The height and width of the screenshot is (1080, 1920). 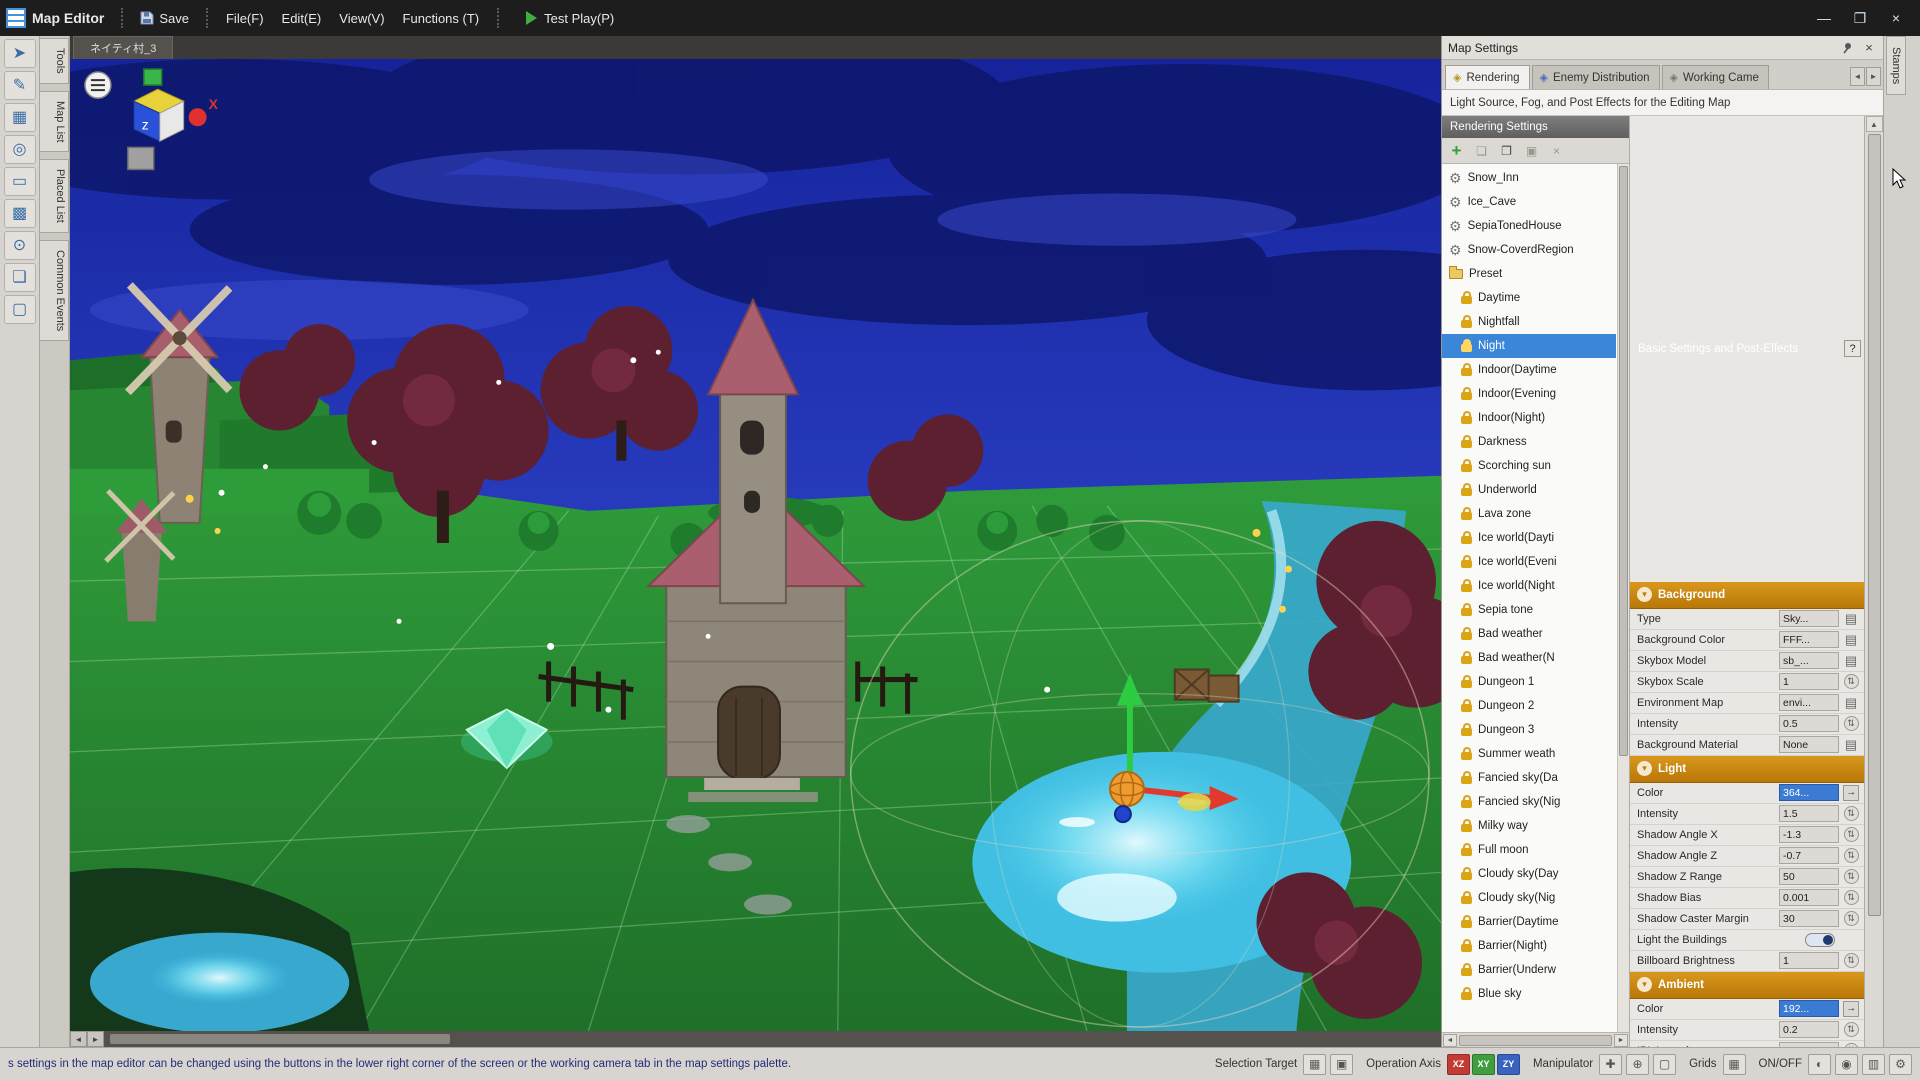 I want to click on side-panel-tab: Common Events, so click(x=54, y=291).